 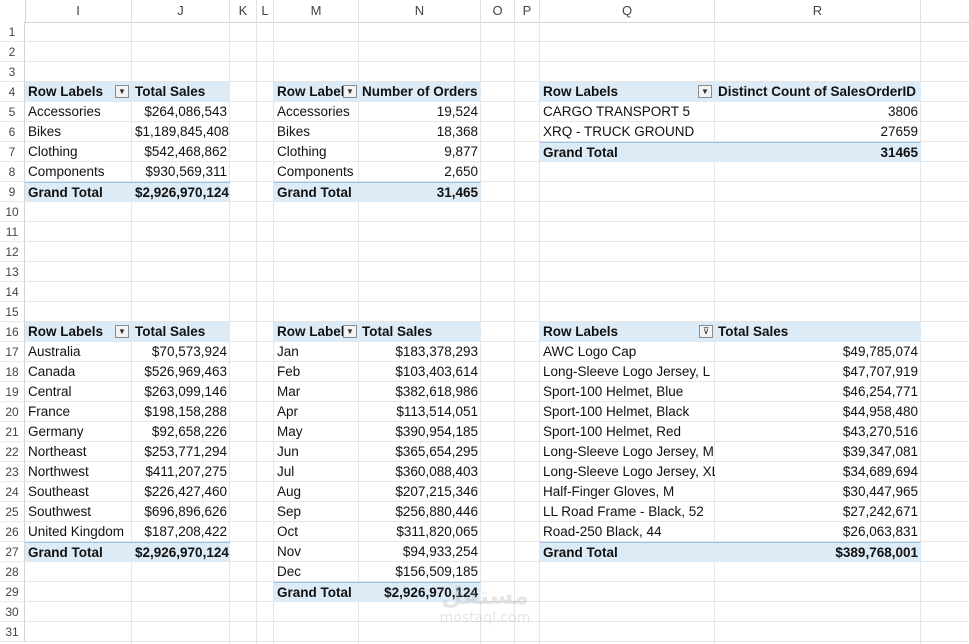 I want to click on column-header-L: L, so click(x=265, y=11).